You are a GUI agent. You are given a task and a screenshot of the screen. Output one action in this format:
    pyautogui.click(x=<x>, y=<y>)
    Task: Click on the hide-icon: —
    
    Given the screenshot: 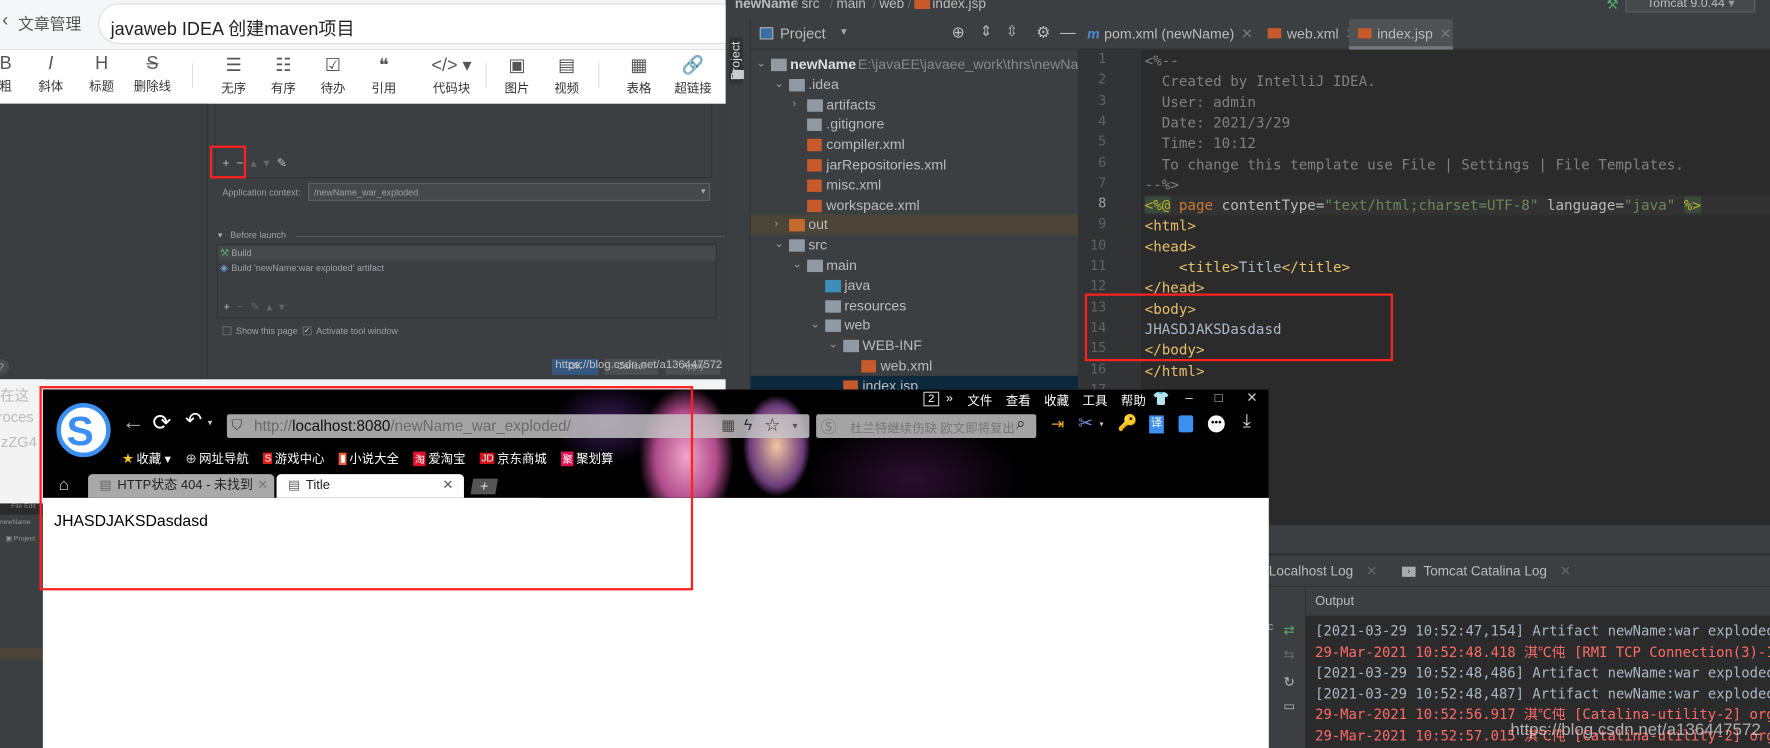 What is the action you would take?
    pyautogui.click(x=1068, y=32)
    